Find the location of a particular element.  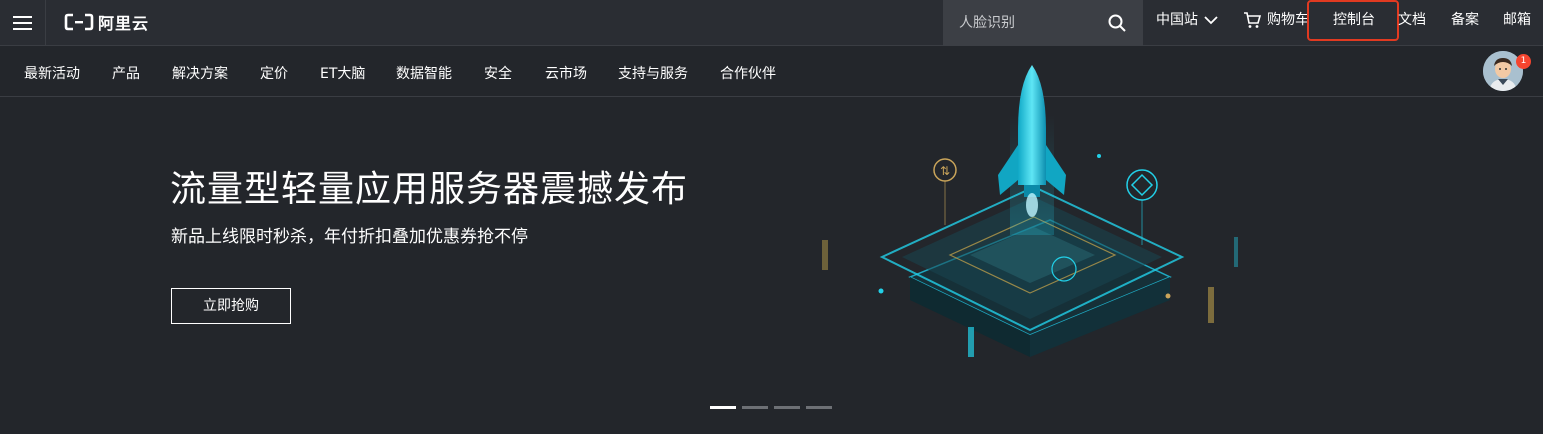

search-input is located at coordinates (1023, 23).